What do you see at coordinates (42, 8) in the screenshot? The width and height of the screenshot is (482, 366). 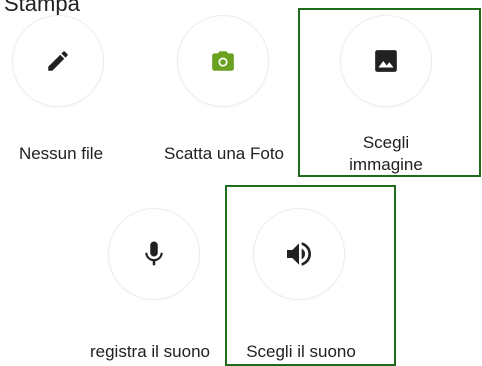 I see `partial-header-text: Stampa` at bounding box center [42, 8].